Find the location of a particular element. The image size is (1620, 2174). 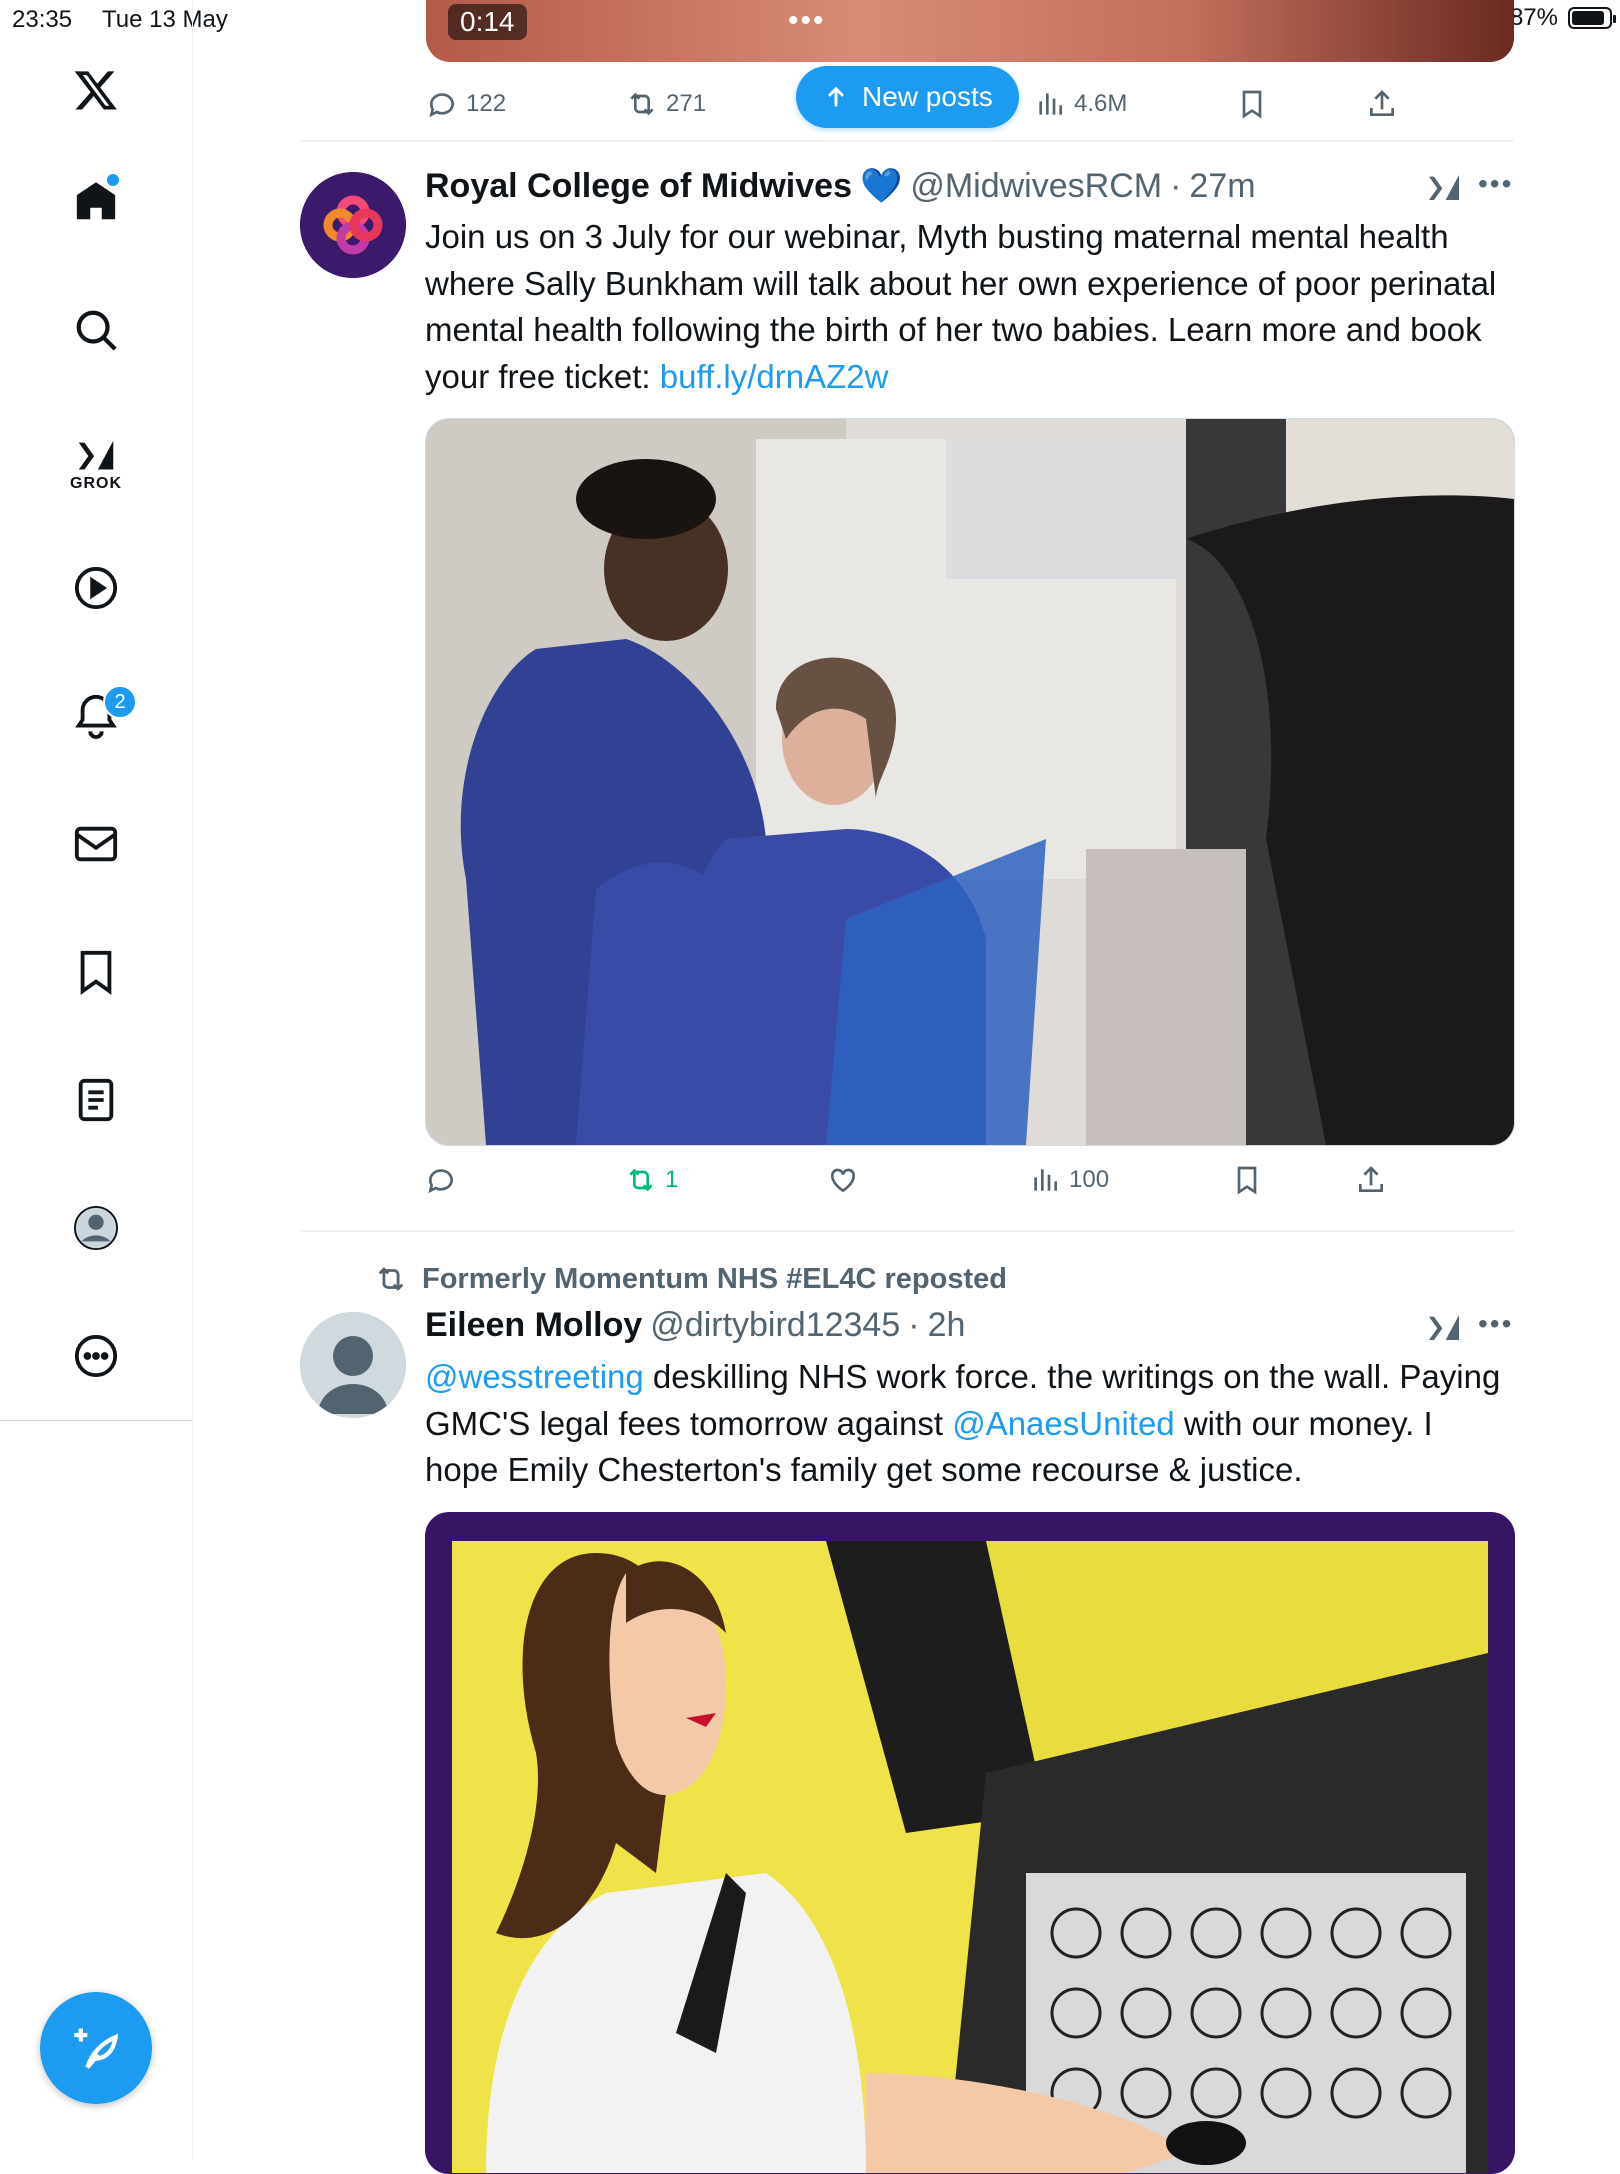

post1-reply-button is located at coordinates (441, 1180).